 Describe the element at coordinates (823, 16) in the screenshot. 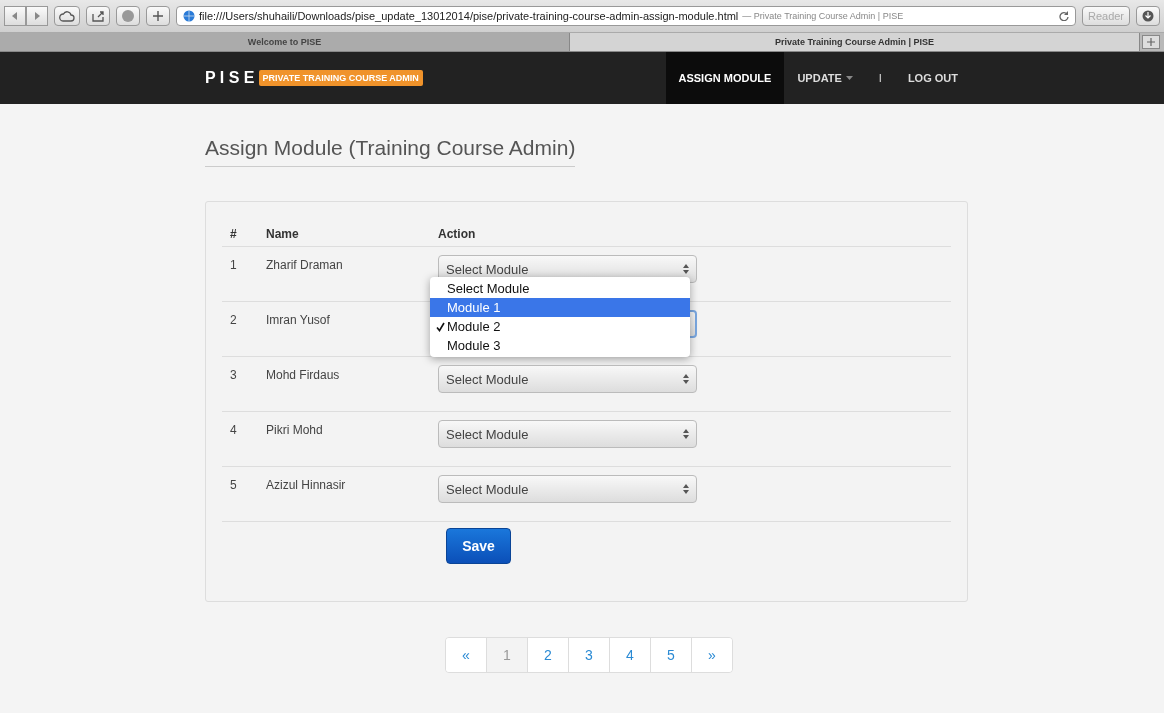

I see `page-title-text: — Private Training Course Admin | PISE` at that location.